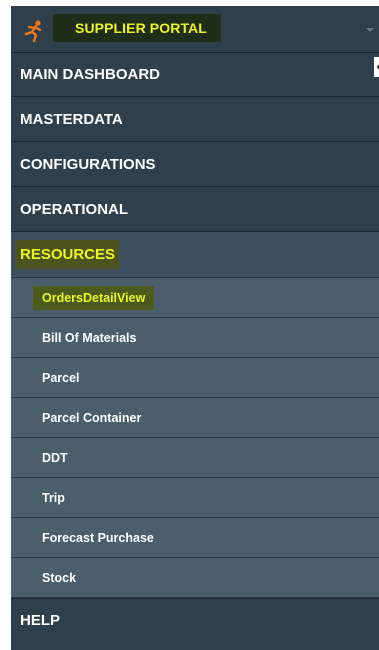  Describe the element at coordinates (195, 298) in the screenshot. I see `submenu-item-orders-detail-view: OrdersDetailView` at that location.